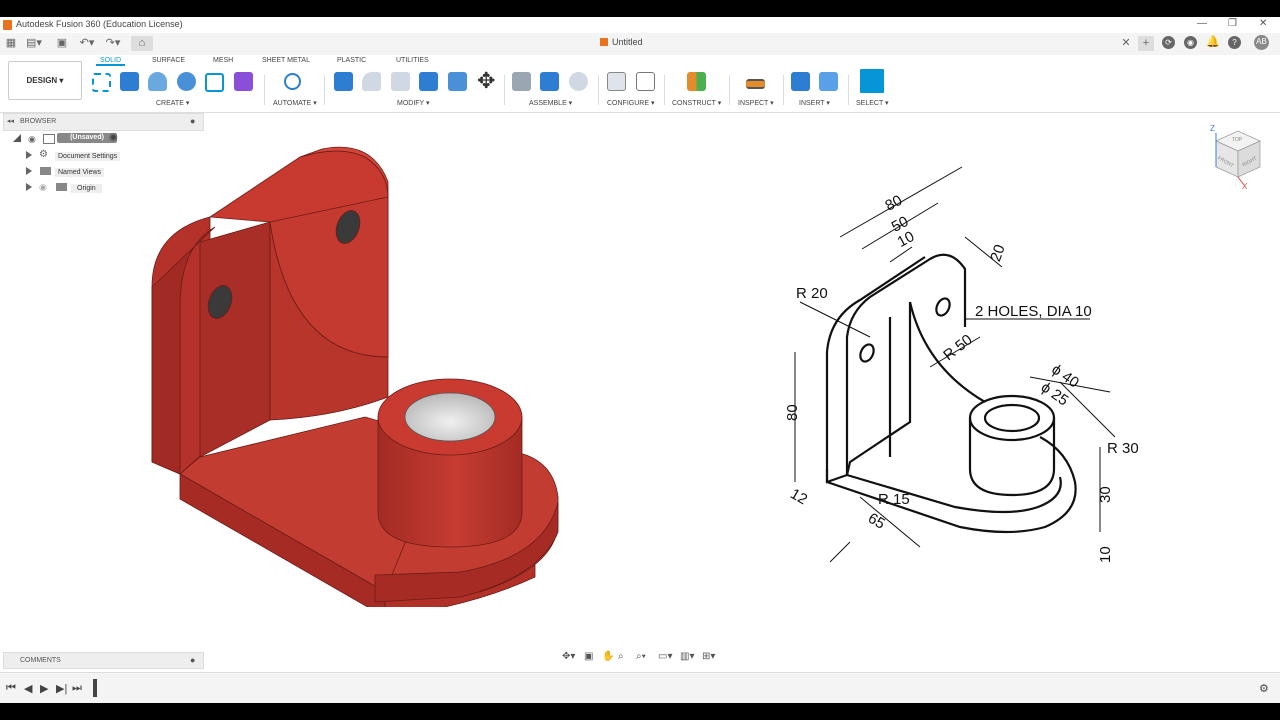  I want to click on activate-radio-icon: ◉, so click(113, 137).